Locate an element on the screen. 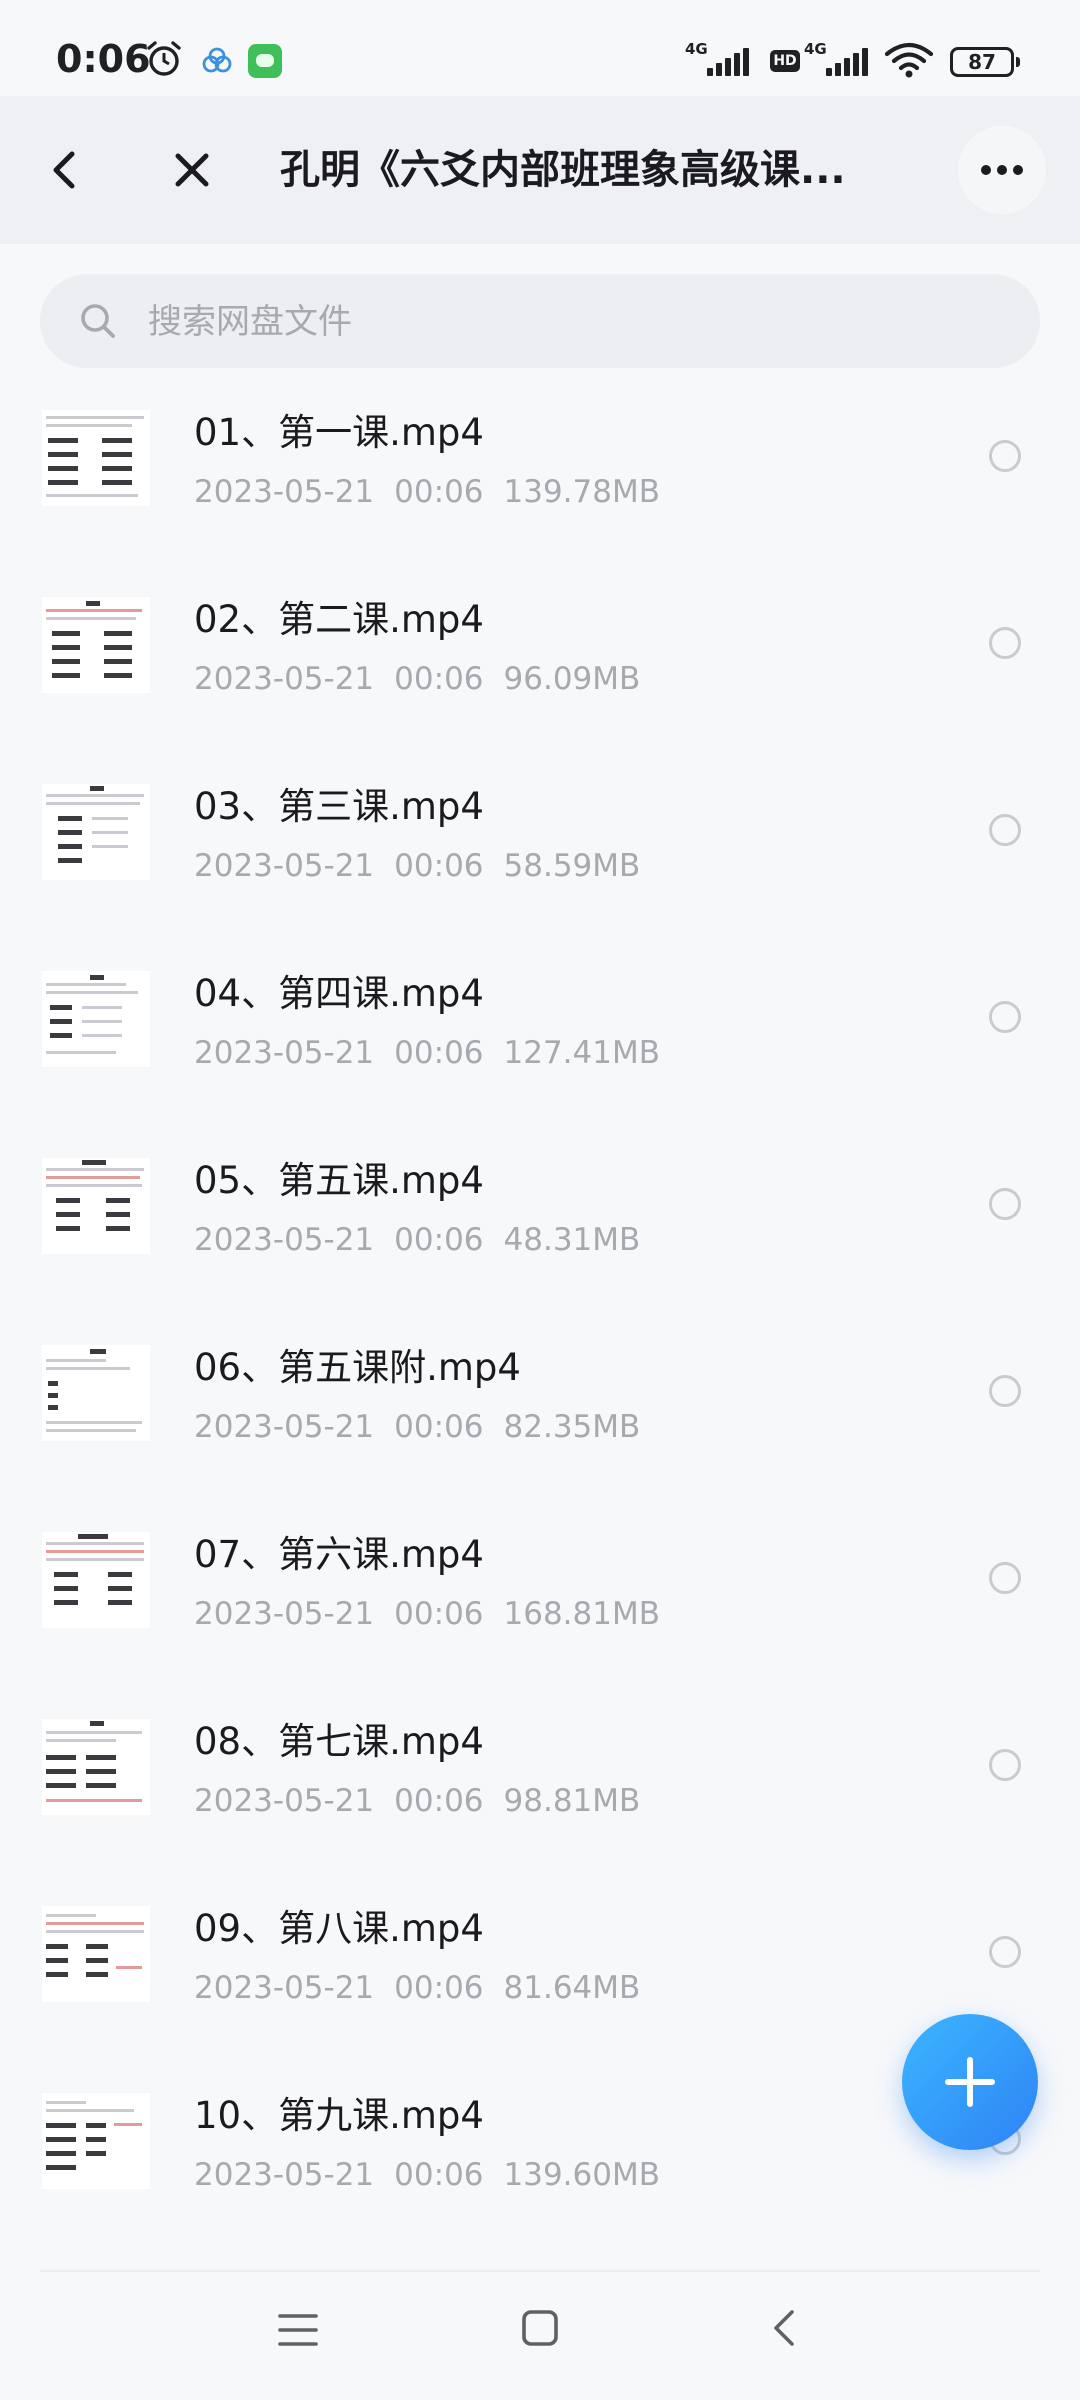 The height and width of the screenshot is (2400, 1080). home-icon is located at coordinates (540, 2328).